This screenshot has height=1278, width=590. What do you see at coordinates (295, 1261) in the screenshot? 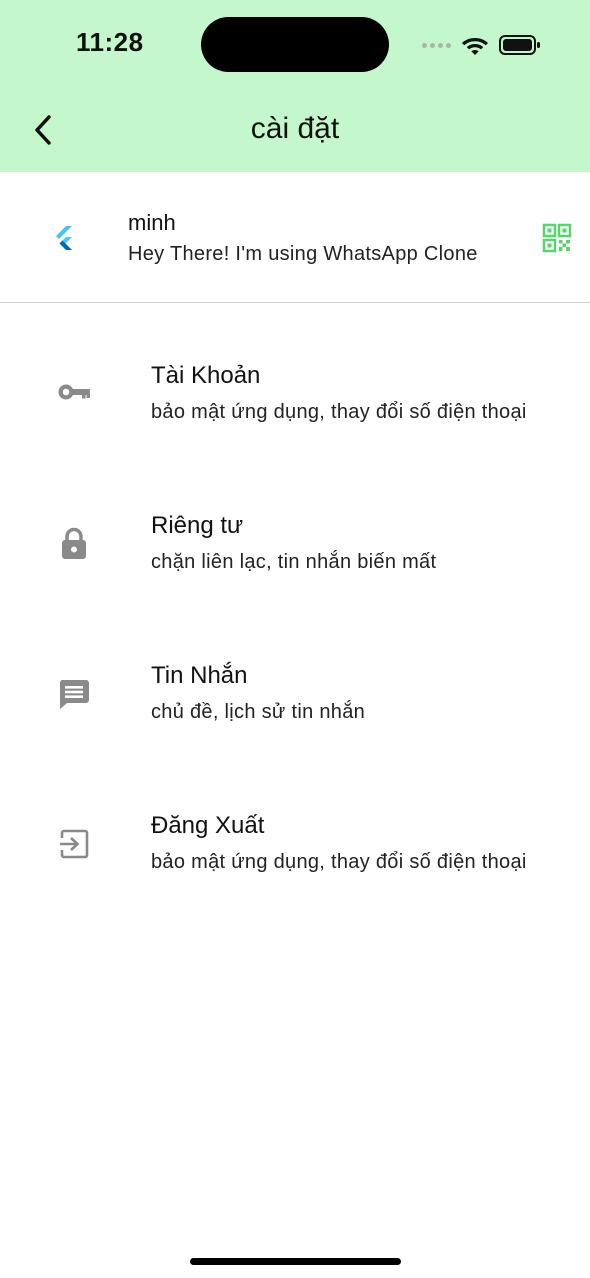
I see `home-indicator` at bounding box center [295, 1261].